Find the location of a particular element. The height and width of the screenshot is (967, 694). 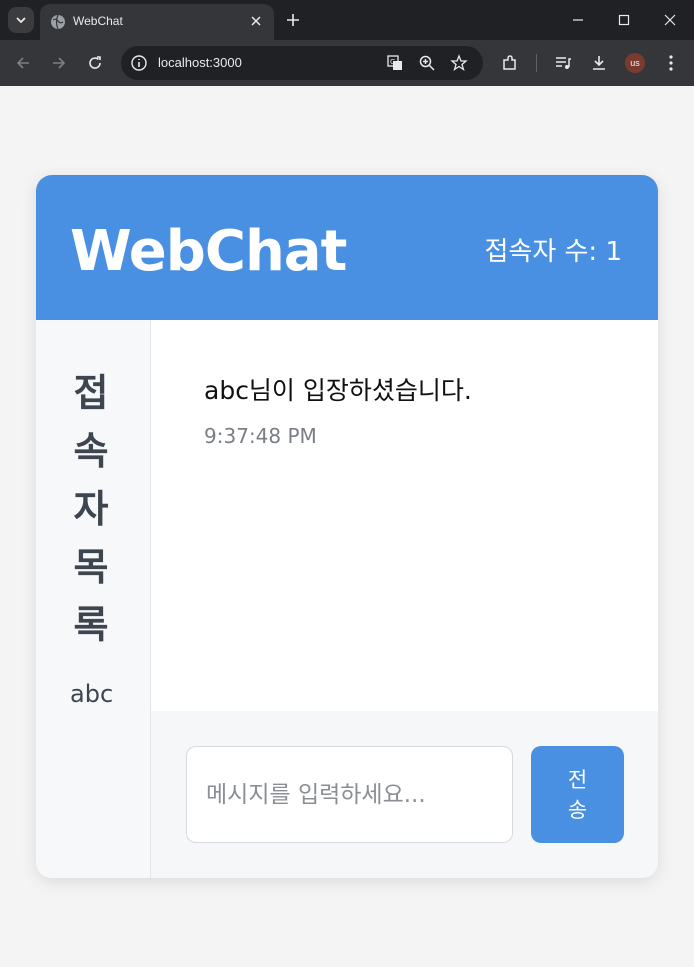

tab-search-button is located at coordinates (21, 20).